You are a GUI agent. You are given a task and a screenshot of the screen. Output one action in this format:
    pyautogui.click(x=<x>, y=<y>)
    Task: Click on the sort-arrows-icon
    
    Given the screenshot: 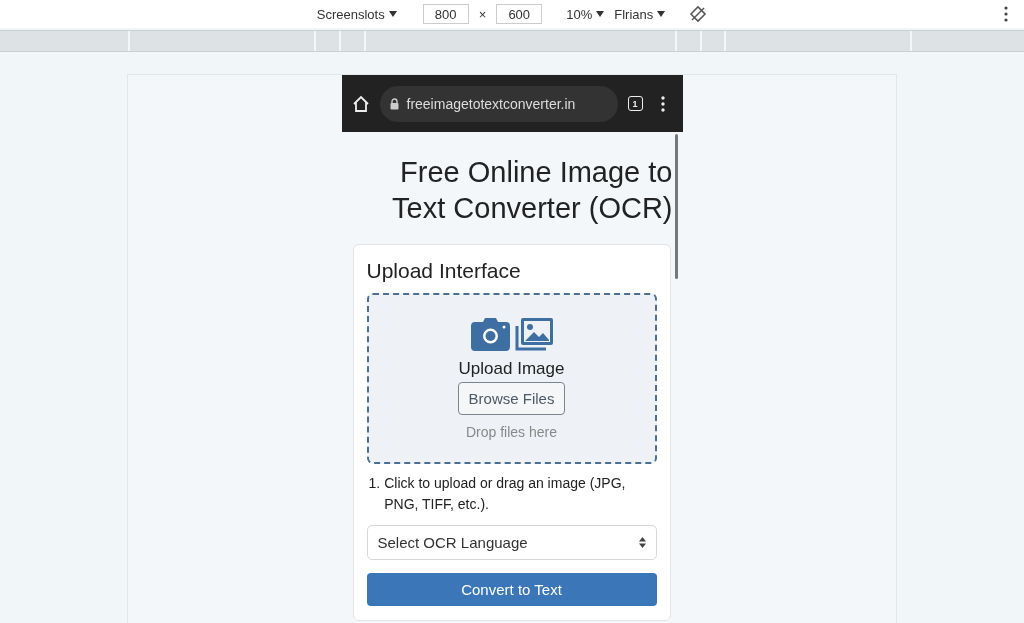 What is the action you would take?
    pyautogui.click(x=642, y=542)
    